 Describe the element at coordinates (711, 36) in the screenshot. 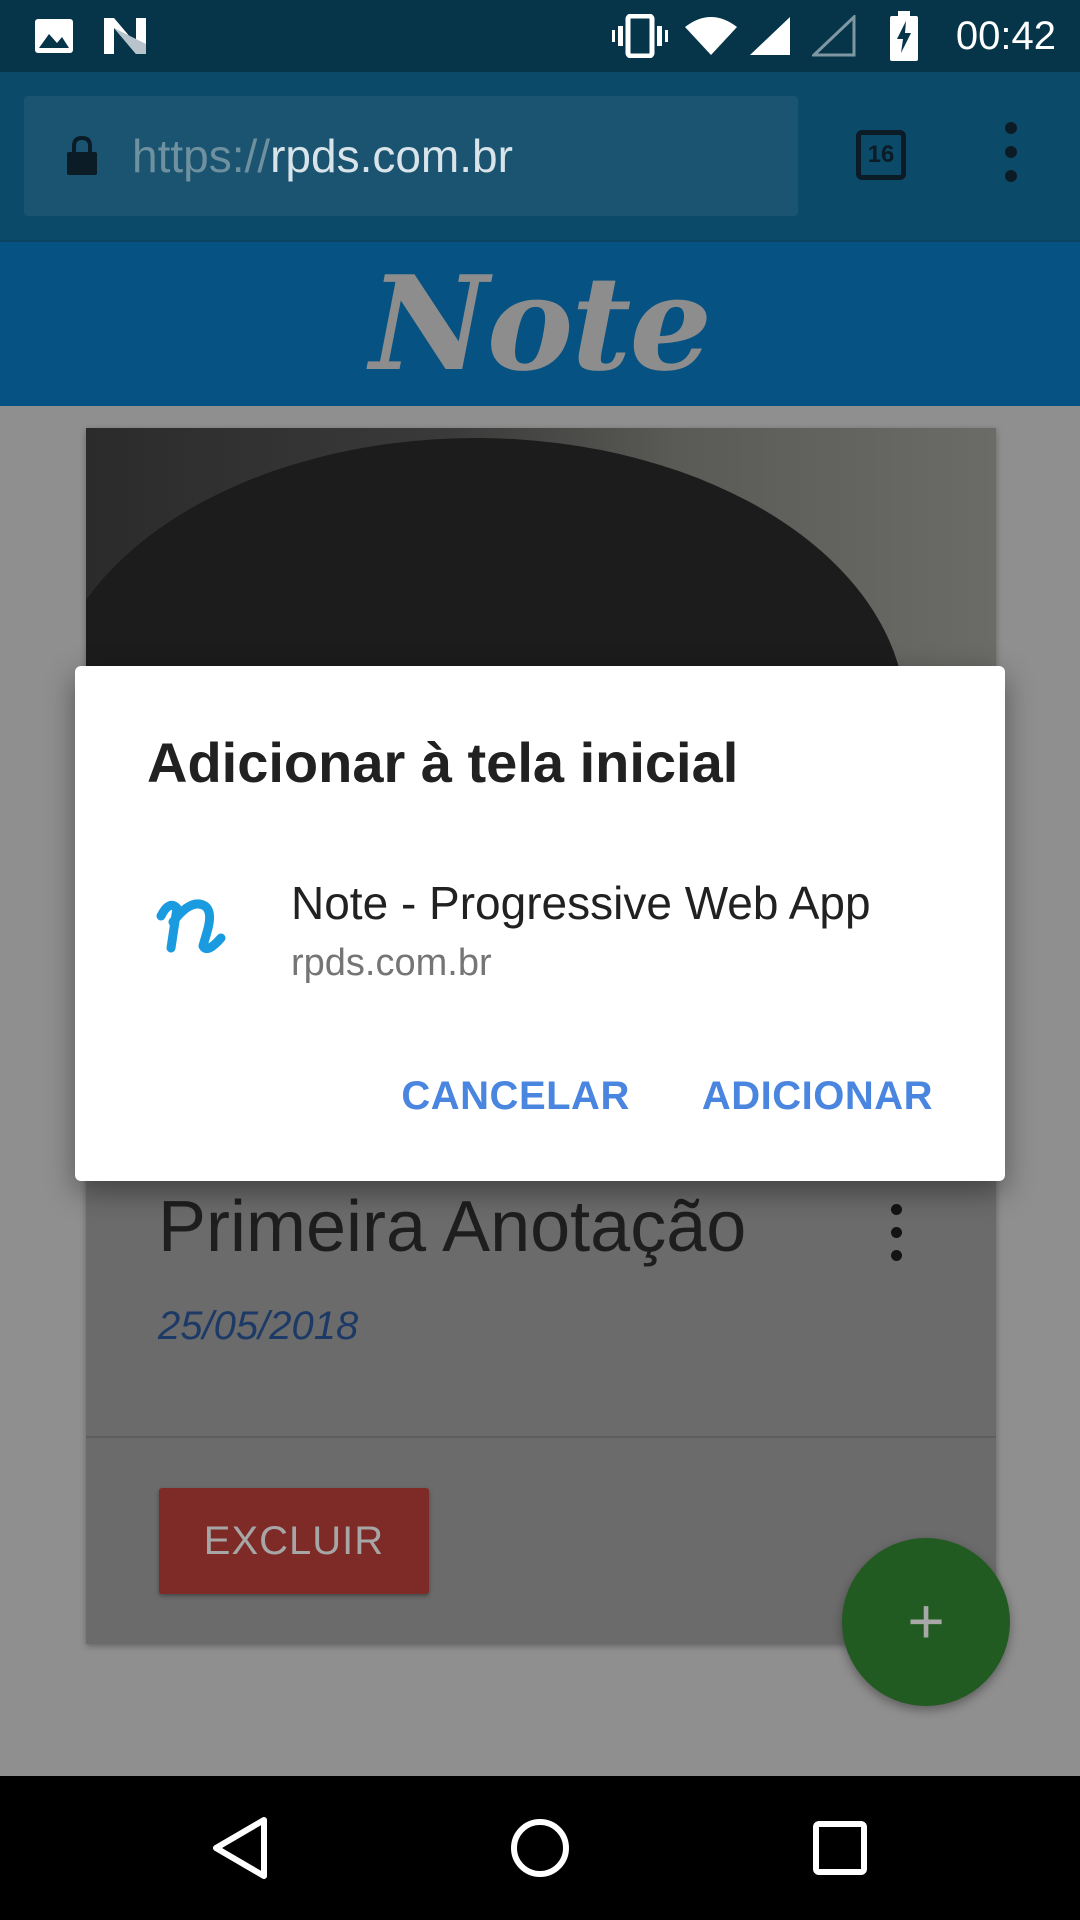

I see `wifi-icon` at that location.